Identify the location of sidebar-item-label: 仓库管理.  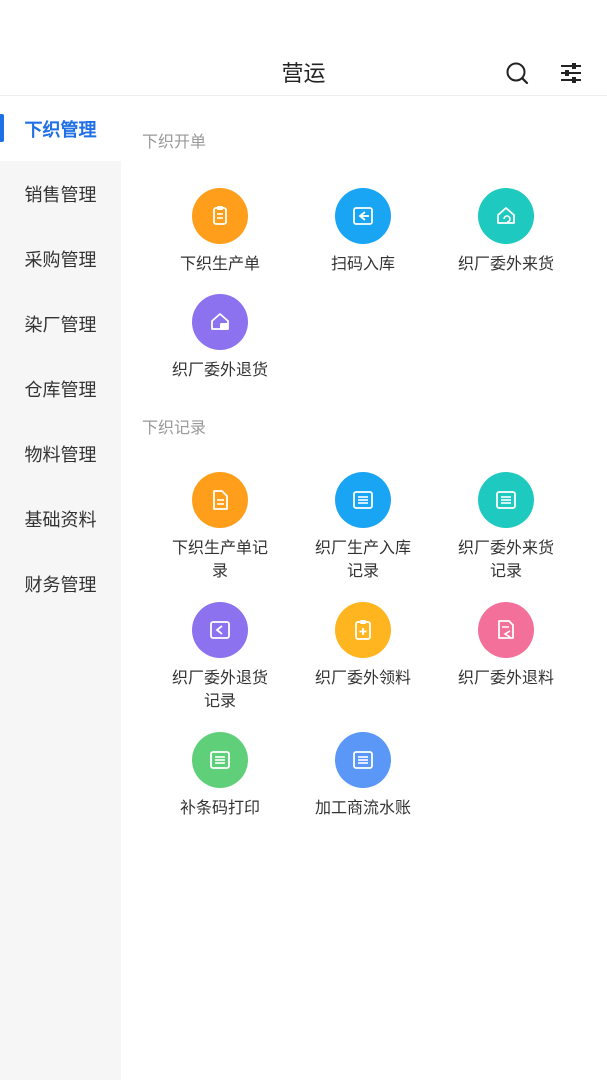
(60, 390).